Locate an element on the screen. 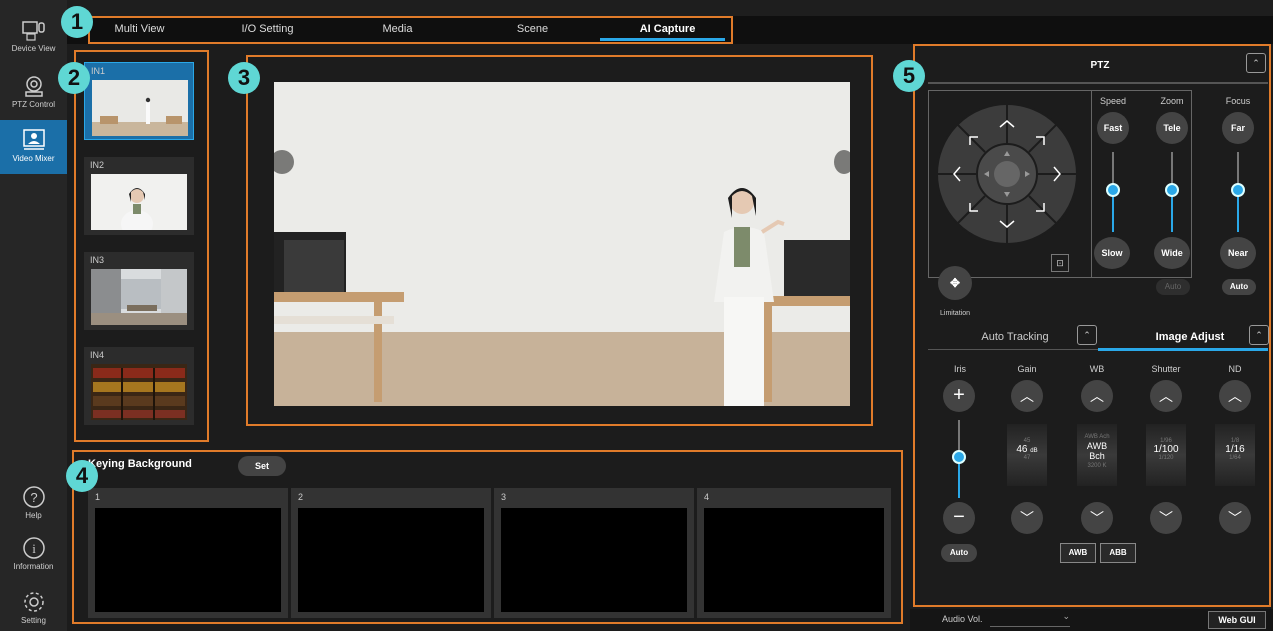 This screenshot has height=631, width=1273. ptz-title: PTZ is located at coordinates (1100, 65).